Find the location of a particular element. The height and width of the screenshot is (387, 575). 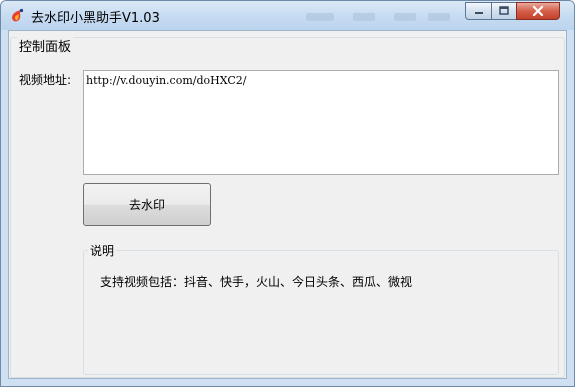

minimize-icon is located at coordinates (478, 11).